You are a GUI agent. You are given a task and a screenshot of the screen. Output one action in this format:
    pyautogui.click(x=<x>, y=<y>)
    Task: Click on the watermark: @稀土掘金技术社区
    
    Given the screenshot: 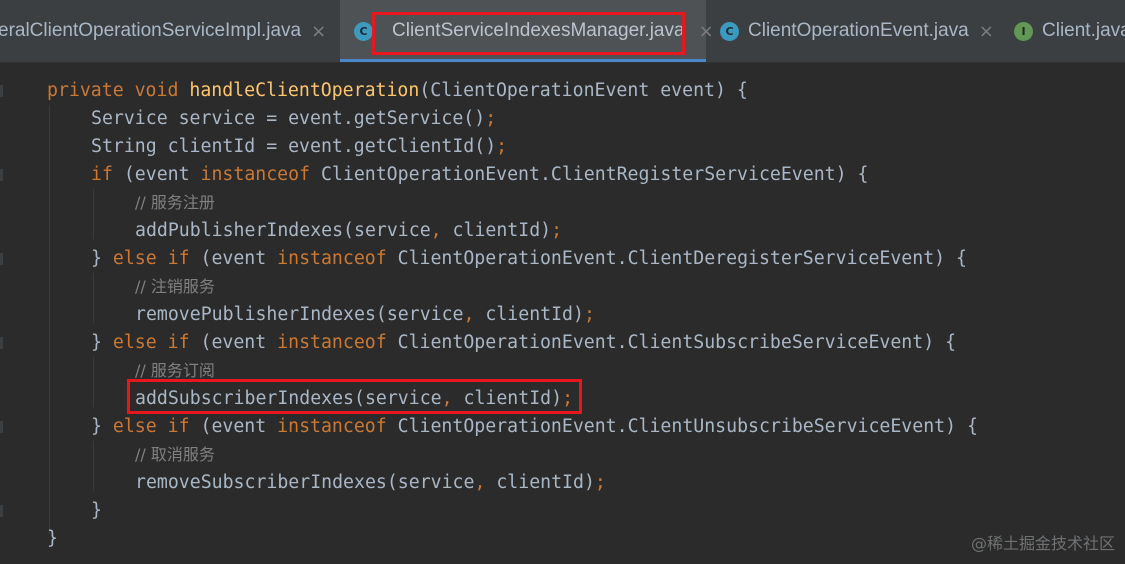 What is the action you would take?
    pyautogui.click(x=1042, y=543)
    